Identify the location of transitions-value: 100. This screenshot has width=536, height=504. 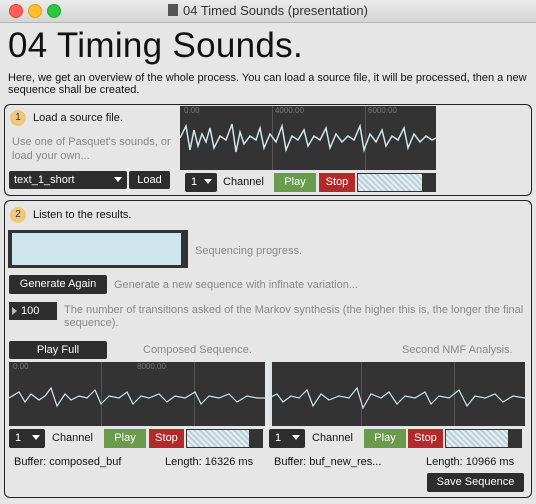
(30, 311).